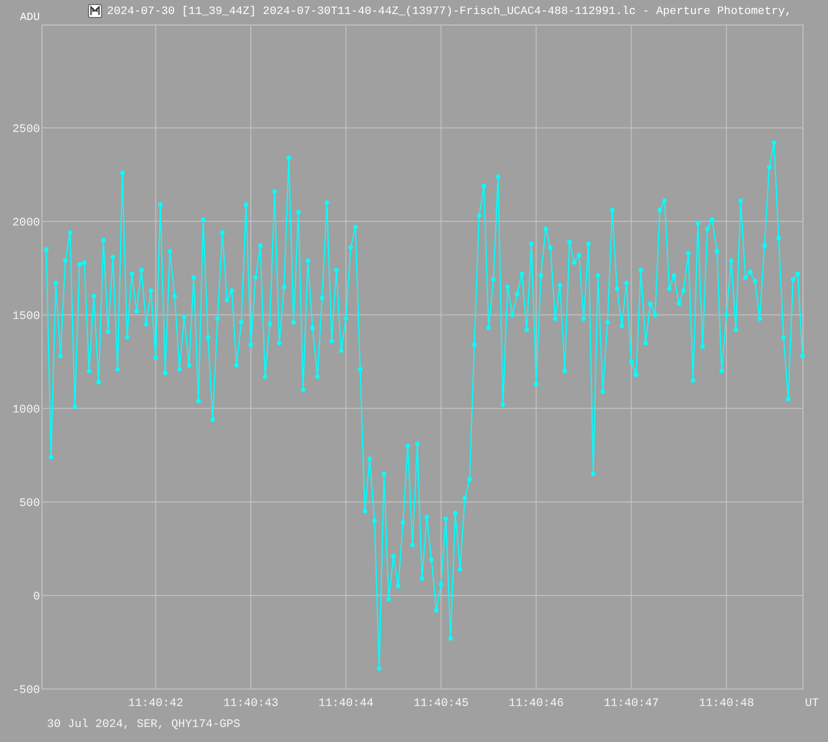  Describe the element at coordinates (26, 223) in the screenshot. I see `tick-label: 2000` at that location.